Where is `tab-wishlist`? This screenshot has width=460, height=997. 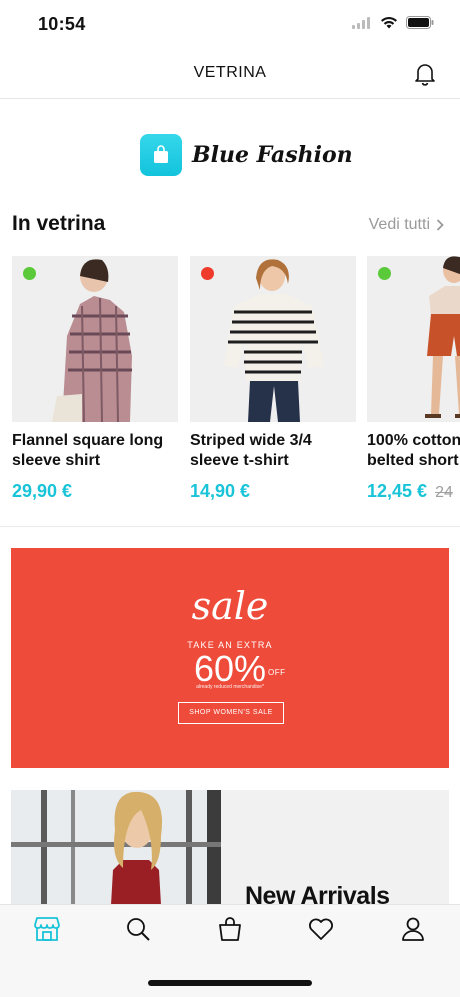 tab-wishlist is located at coordinates (321, 931).